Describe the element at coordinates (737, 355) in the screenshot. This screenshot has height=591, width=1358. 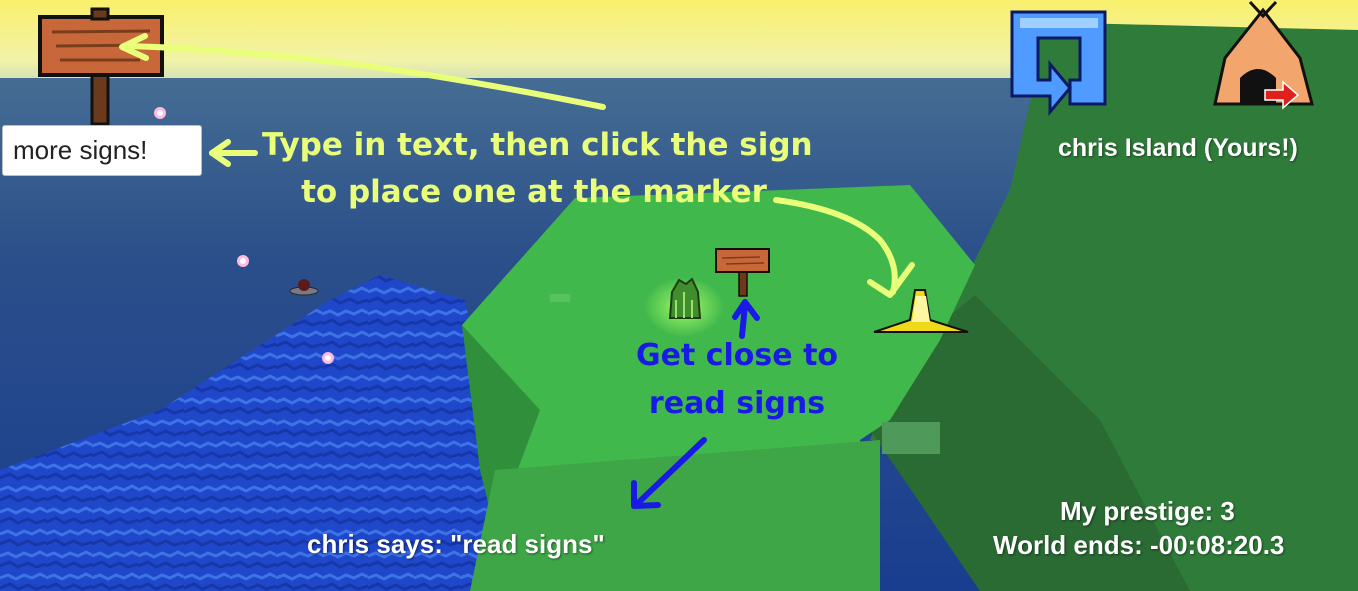
I see `tutorial-read-line1: Get close to` at that location.